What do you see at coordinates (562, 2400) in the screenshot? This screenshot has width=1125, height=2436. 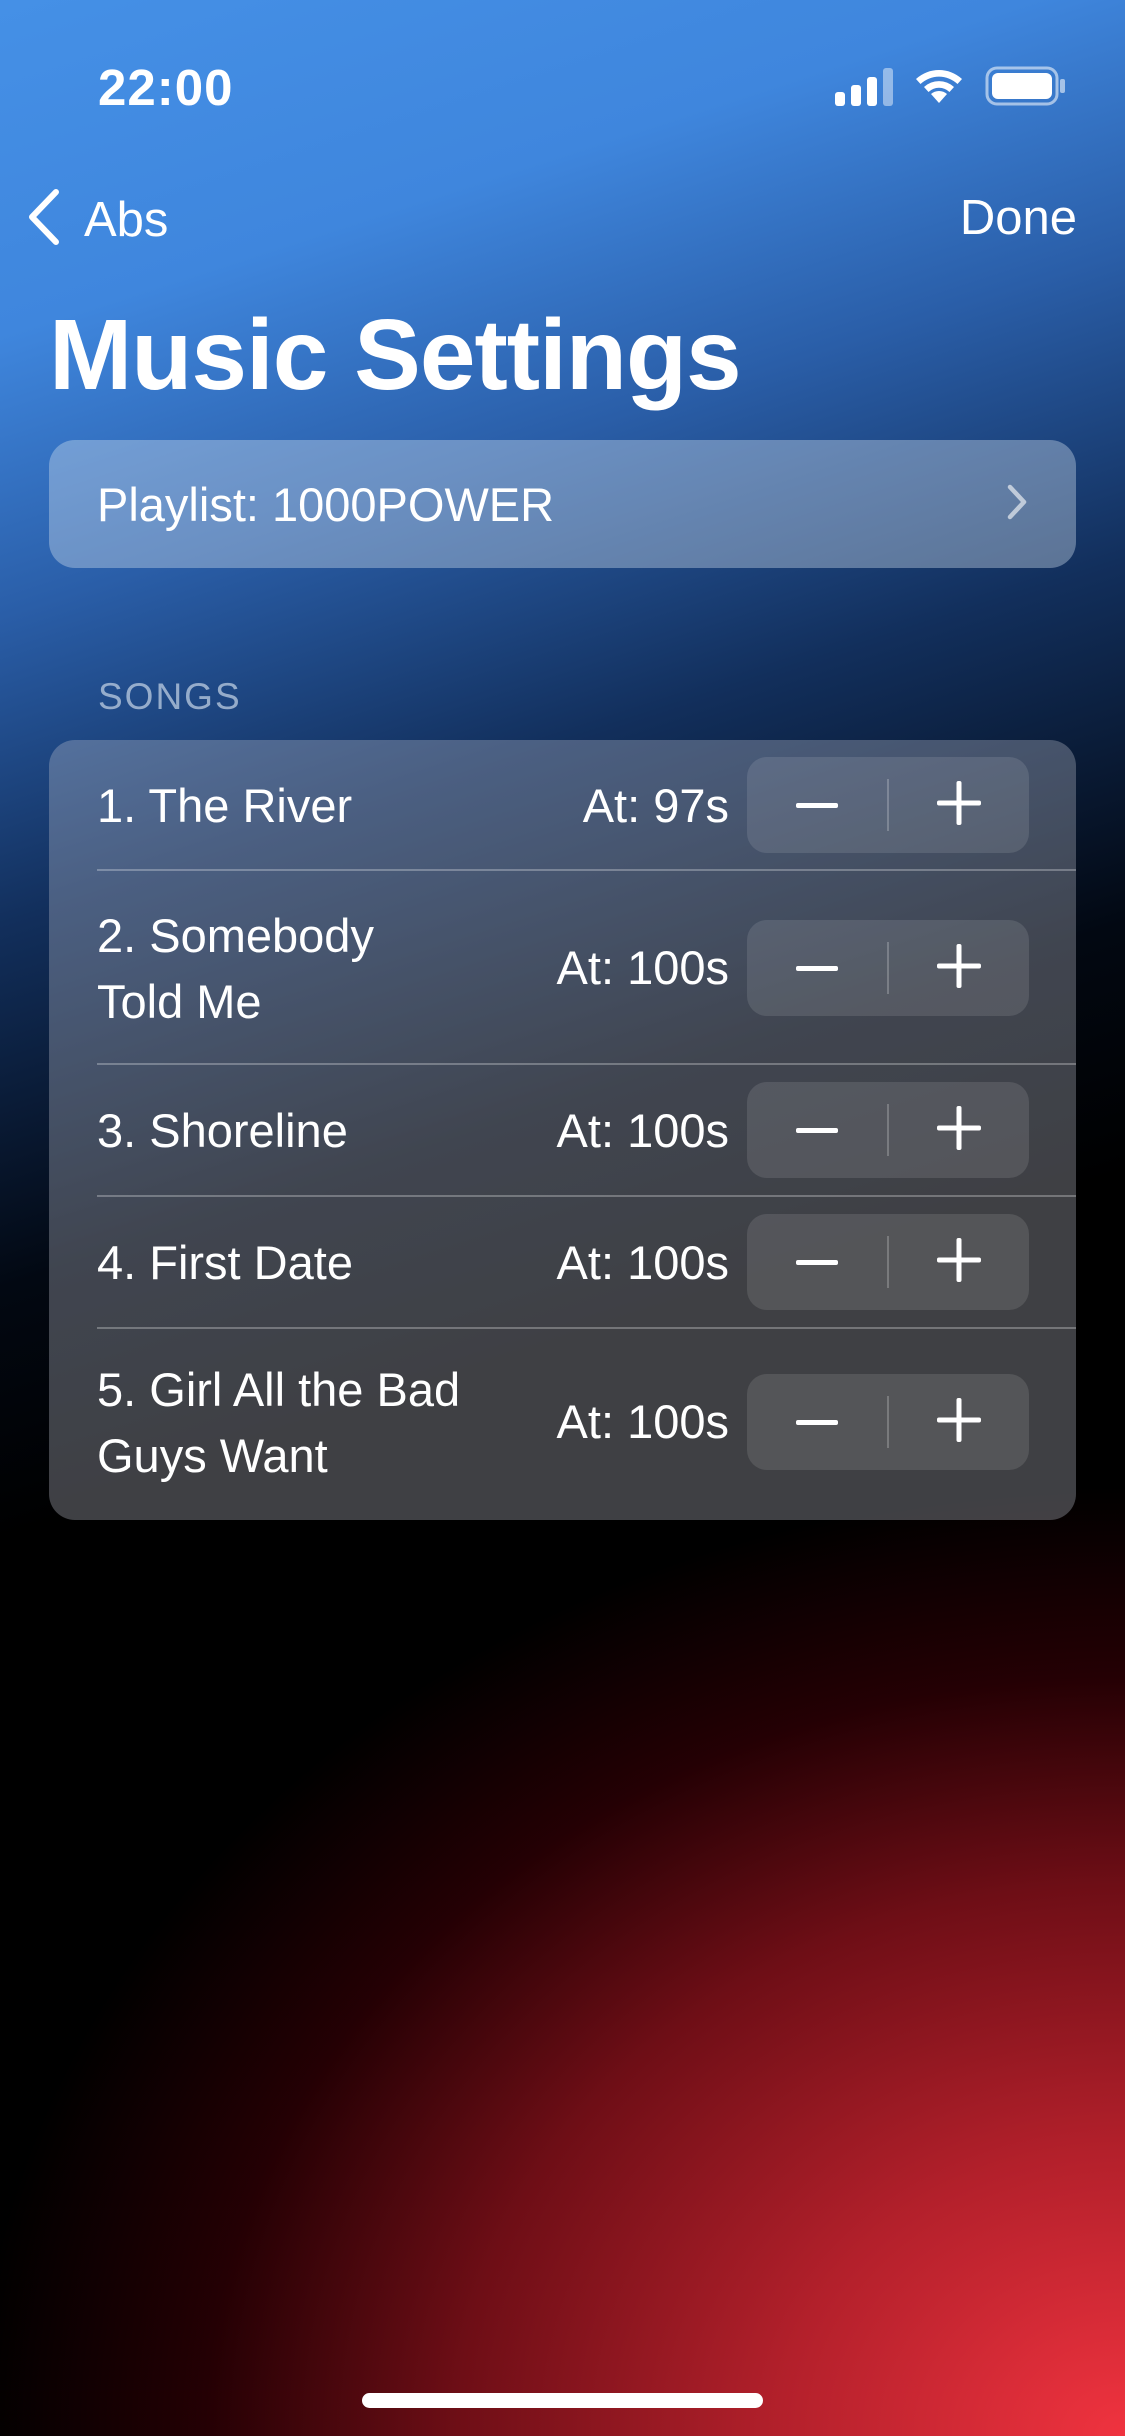 I see `home-indicator` at bounding box center [562, 2400].